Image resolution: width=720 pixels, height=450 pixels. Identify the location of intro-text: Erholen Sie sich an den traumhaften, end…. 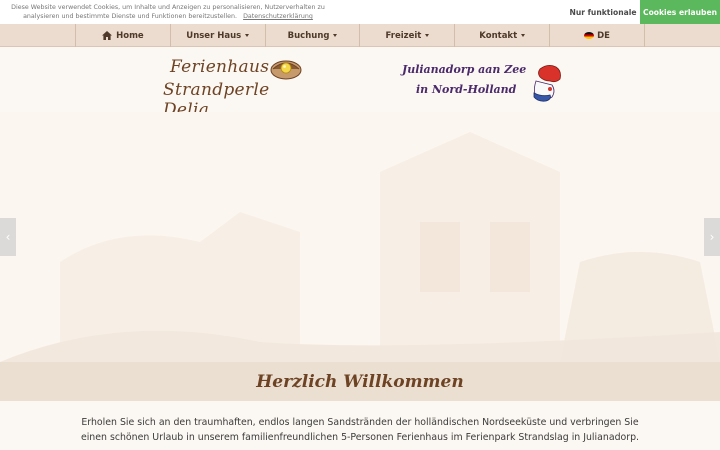
(360, 430).